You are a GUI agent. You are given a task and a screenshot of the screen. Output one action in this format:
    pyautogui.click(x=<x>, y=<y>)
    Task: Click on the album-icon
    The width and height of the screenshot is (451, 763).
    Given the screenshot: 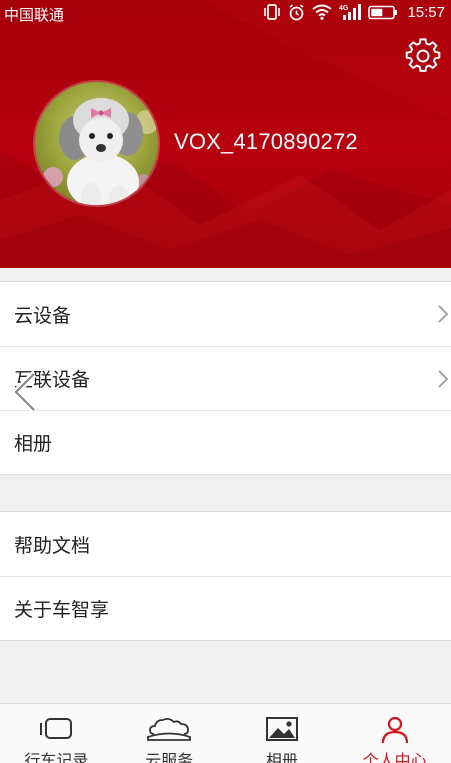 What is the action you would take?
    pyautogui.click(x=281, y=729)
    